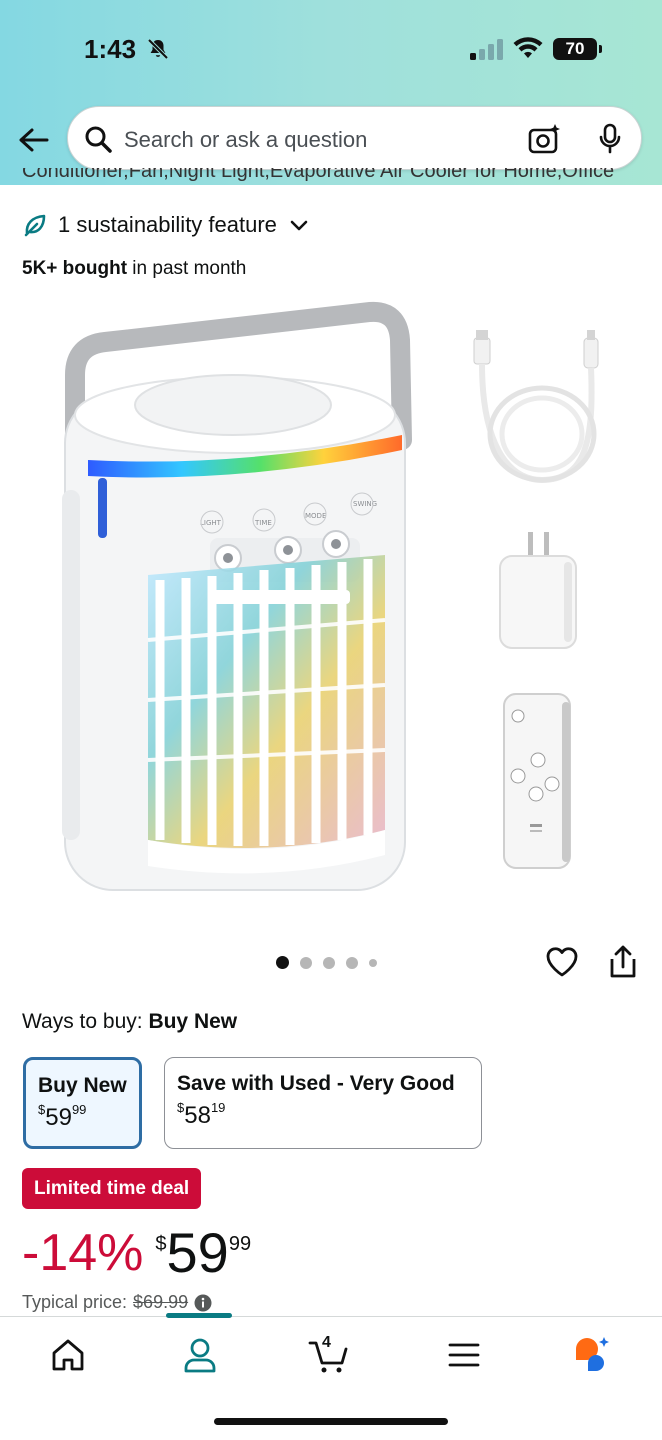  Describe the element at coordinates (130, 1021) in the screenshot. I see `ways-to-buy: Ways to buy: Buy New` at that location.